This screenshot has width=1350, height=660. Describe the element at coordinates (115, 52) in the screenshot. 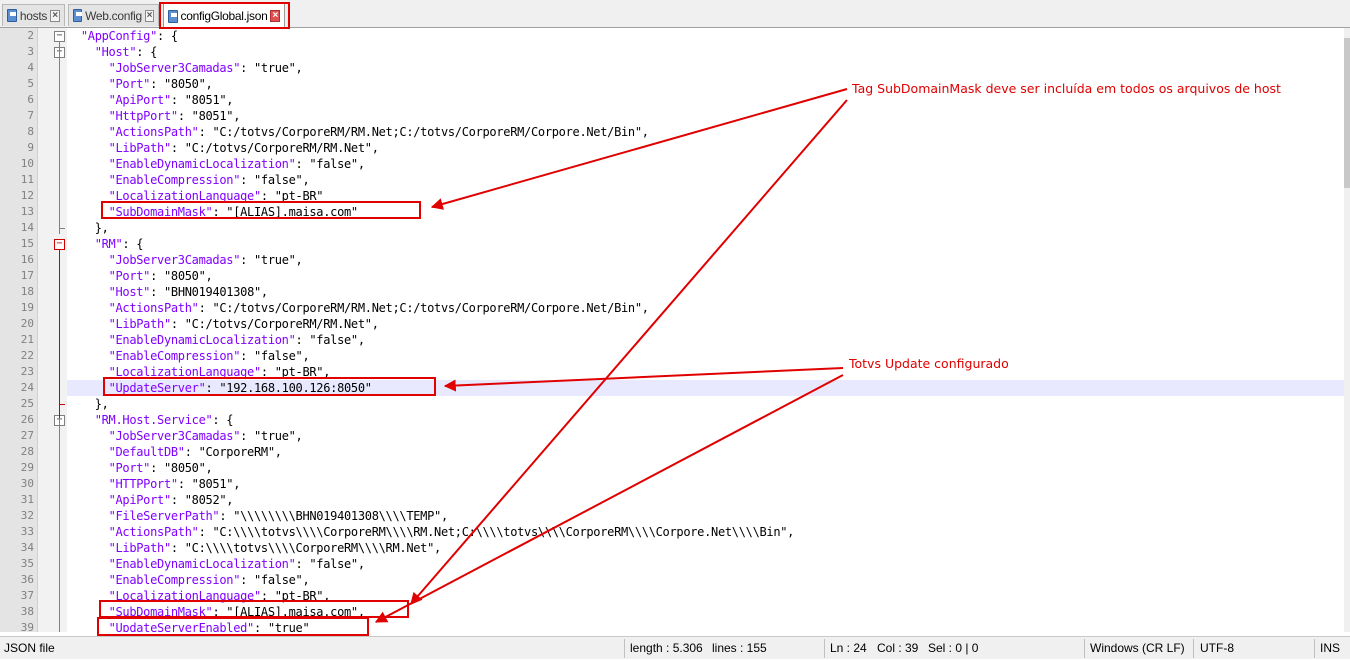

I see `json-key: "Host"` at that location.